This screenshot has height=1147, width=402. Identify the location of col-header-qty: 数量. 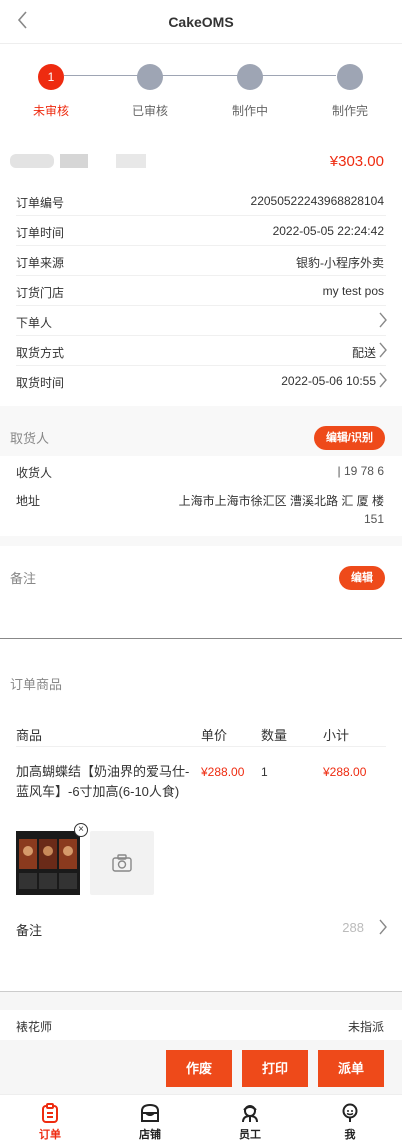
(274, 735).